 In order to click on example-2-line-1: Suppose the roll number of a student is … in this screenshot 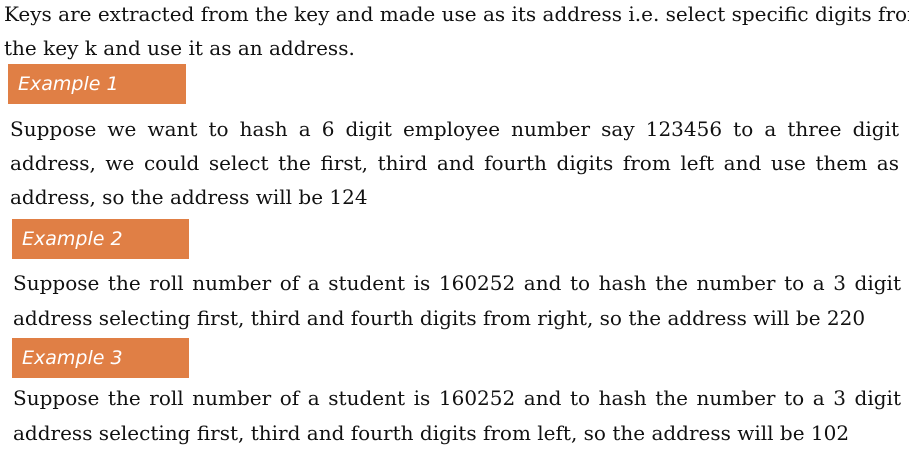, I will do `click(457, 283)`.